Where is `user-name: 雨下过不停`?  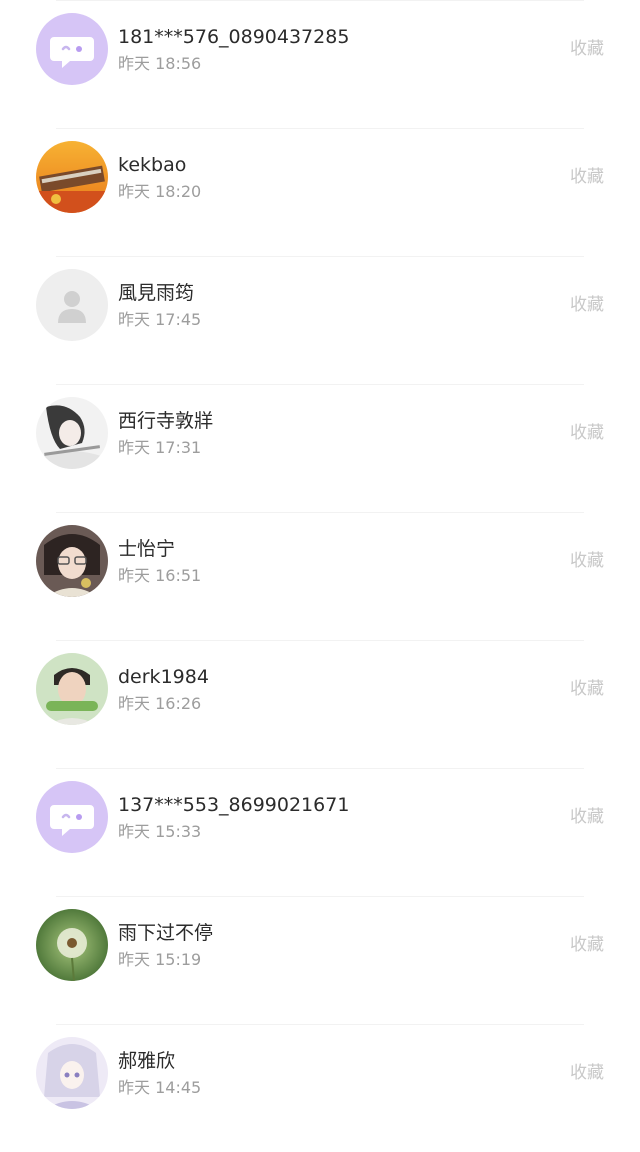 user-name: 雨下过不停 is located at coordinates (166, 933).